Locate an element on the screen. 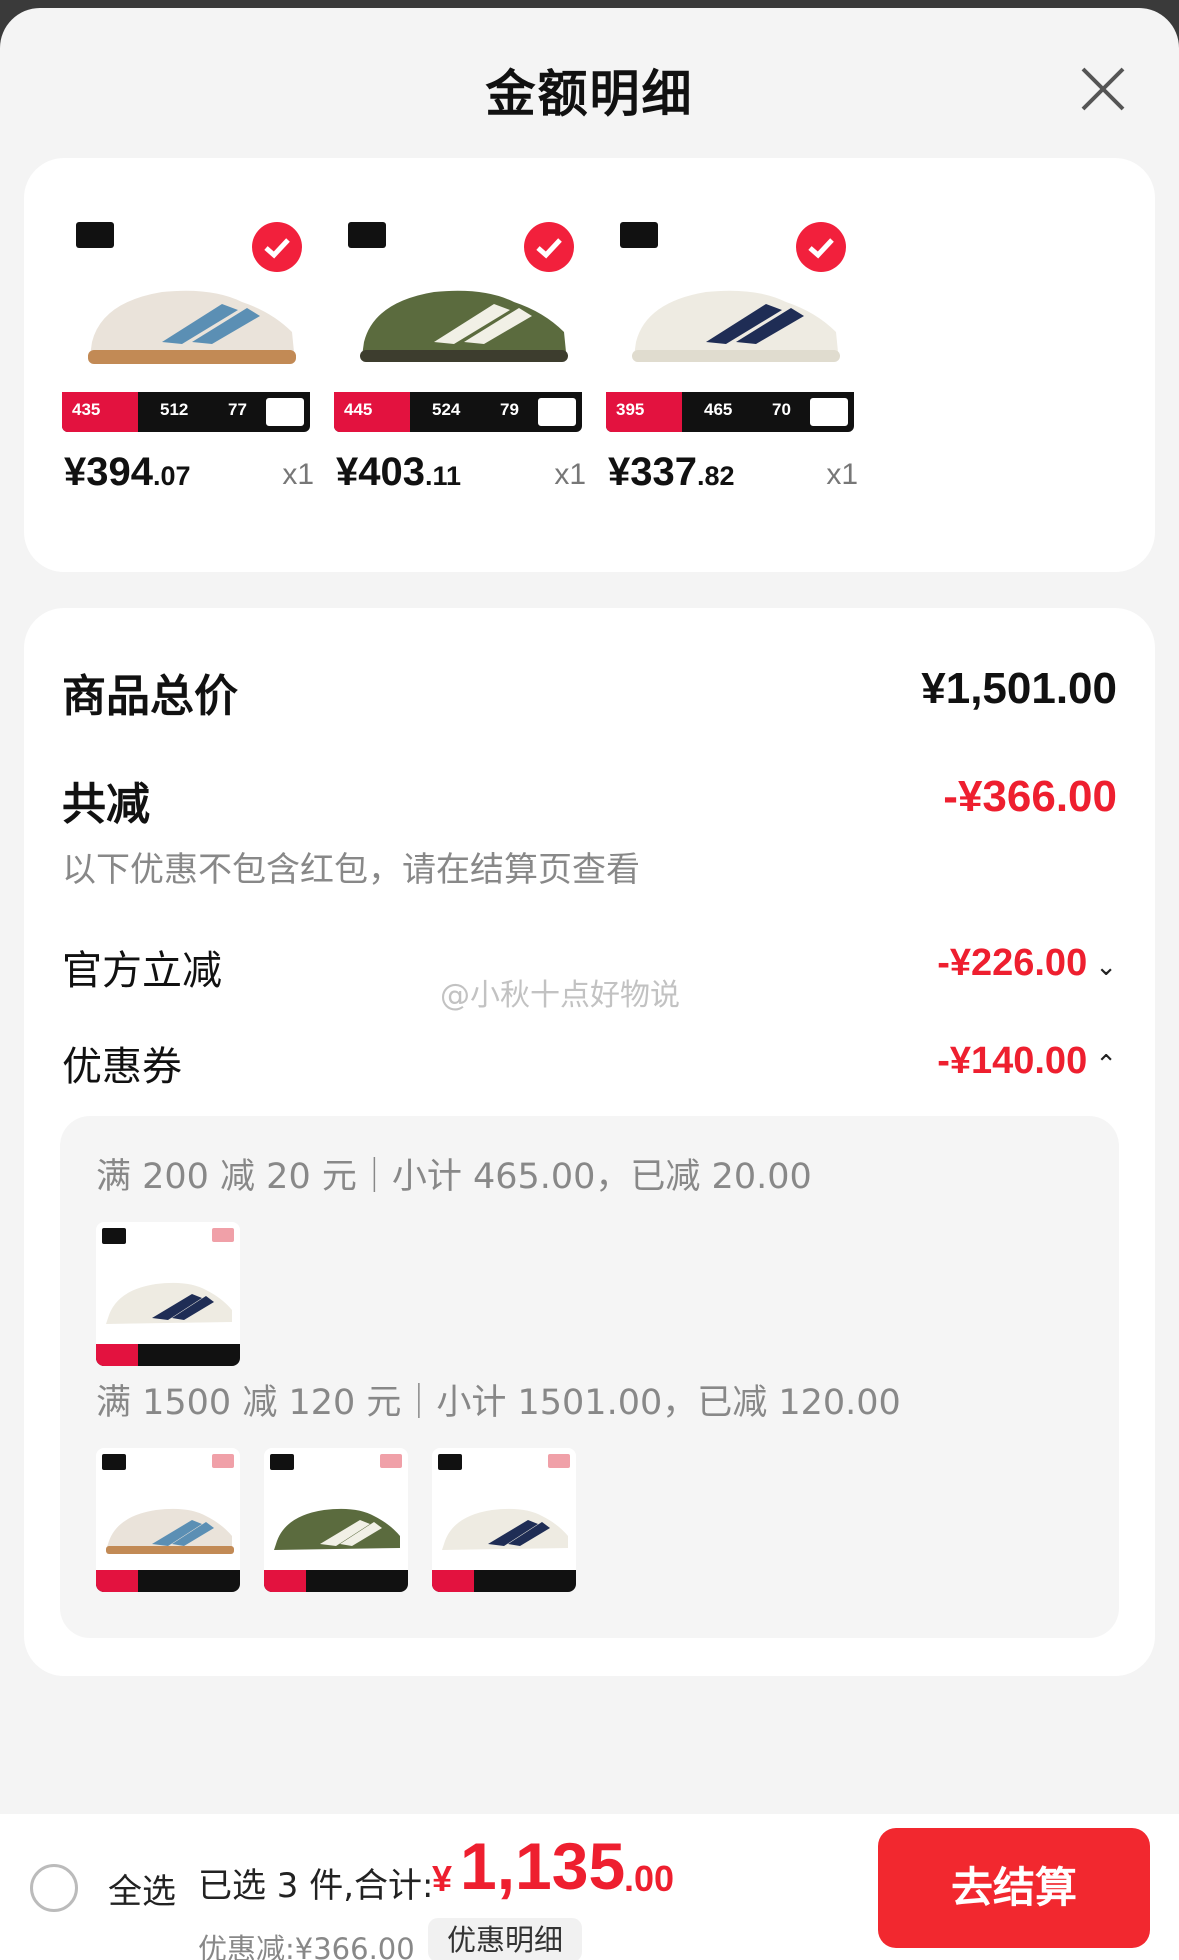  official-discount-label: 官方立减 is located at coordinates (142, 971).